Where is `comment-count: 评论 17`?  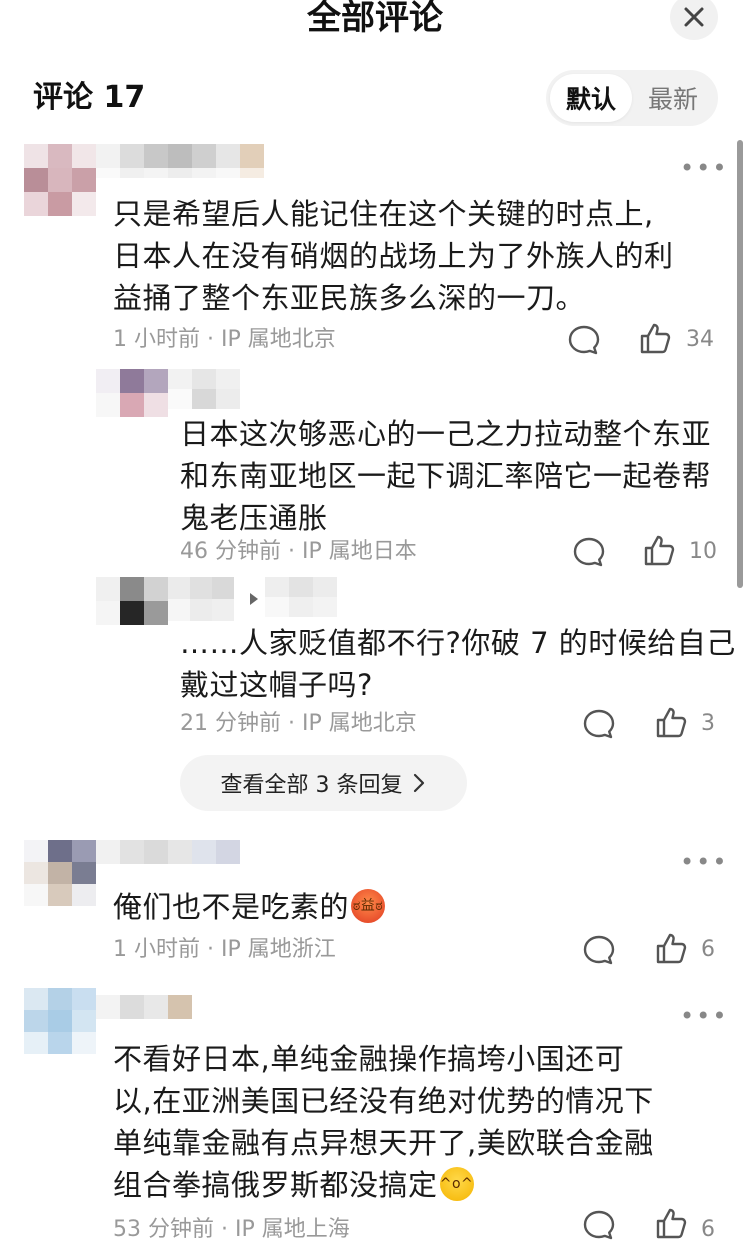
comment-count: 评论 17 is located at coordinates (89, 97).